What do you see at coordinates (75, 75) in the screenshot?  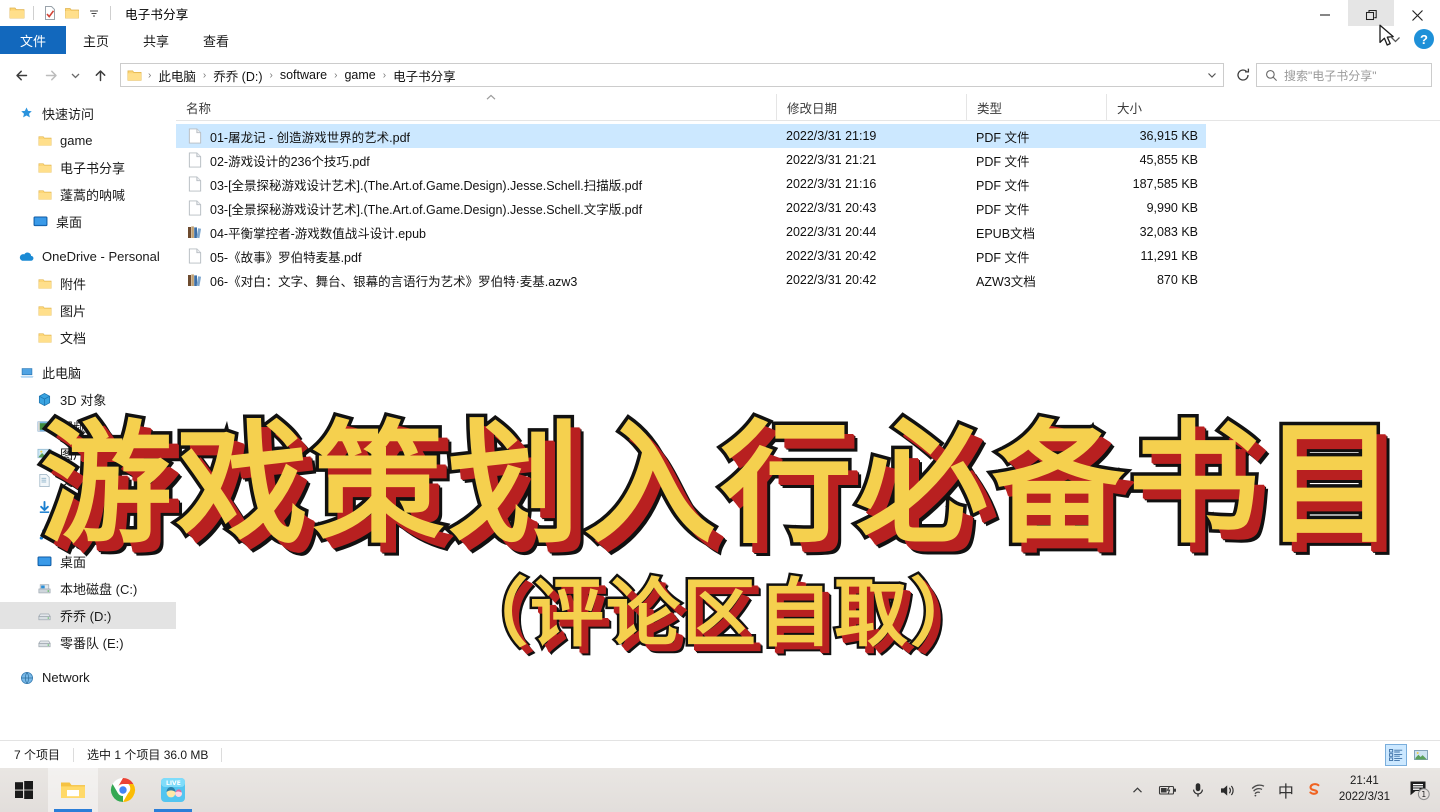 I see `recent-locations-chevron-icon` at bounding box center [75, 75].